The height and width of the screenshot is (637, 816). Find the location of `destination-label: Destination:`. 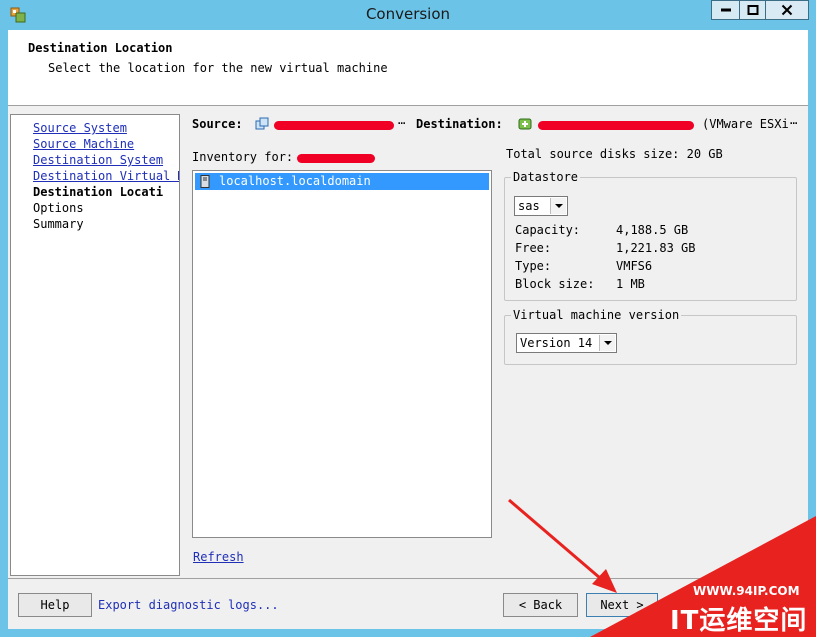

destination-label: Destination: is located at coordinates (459, 124).